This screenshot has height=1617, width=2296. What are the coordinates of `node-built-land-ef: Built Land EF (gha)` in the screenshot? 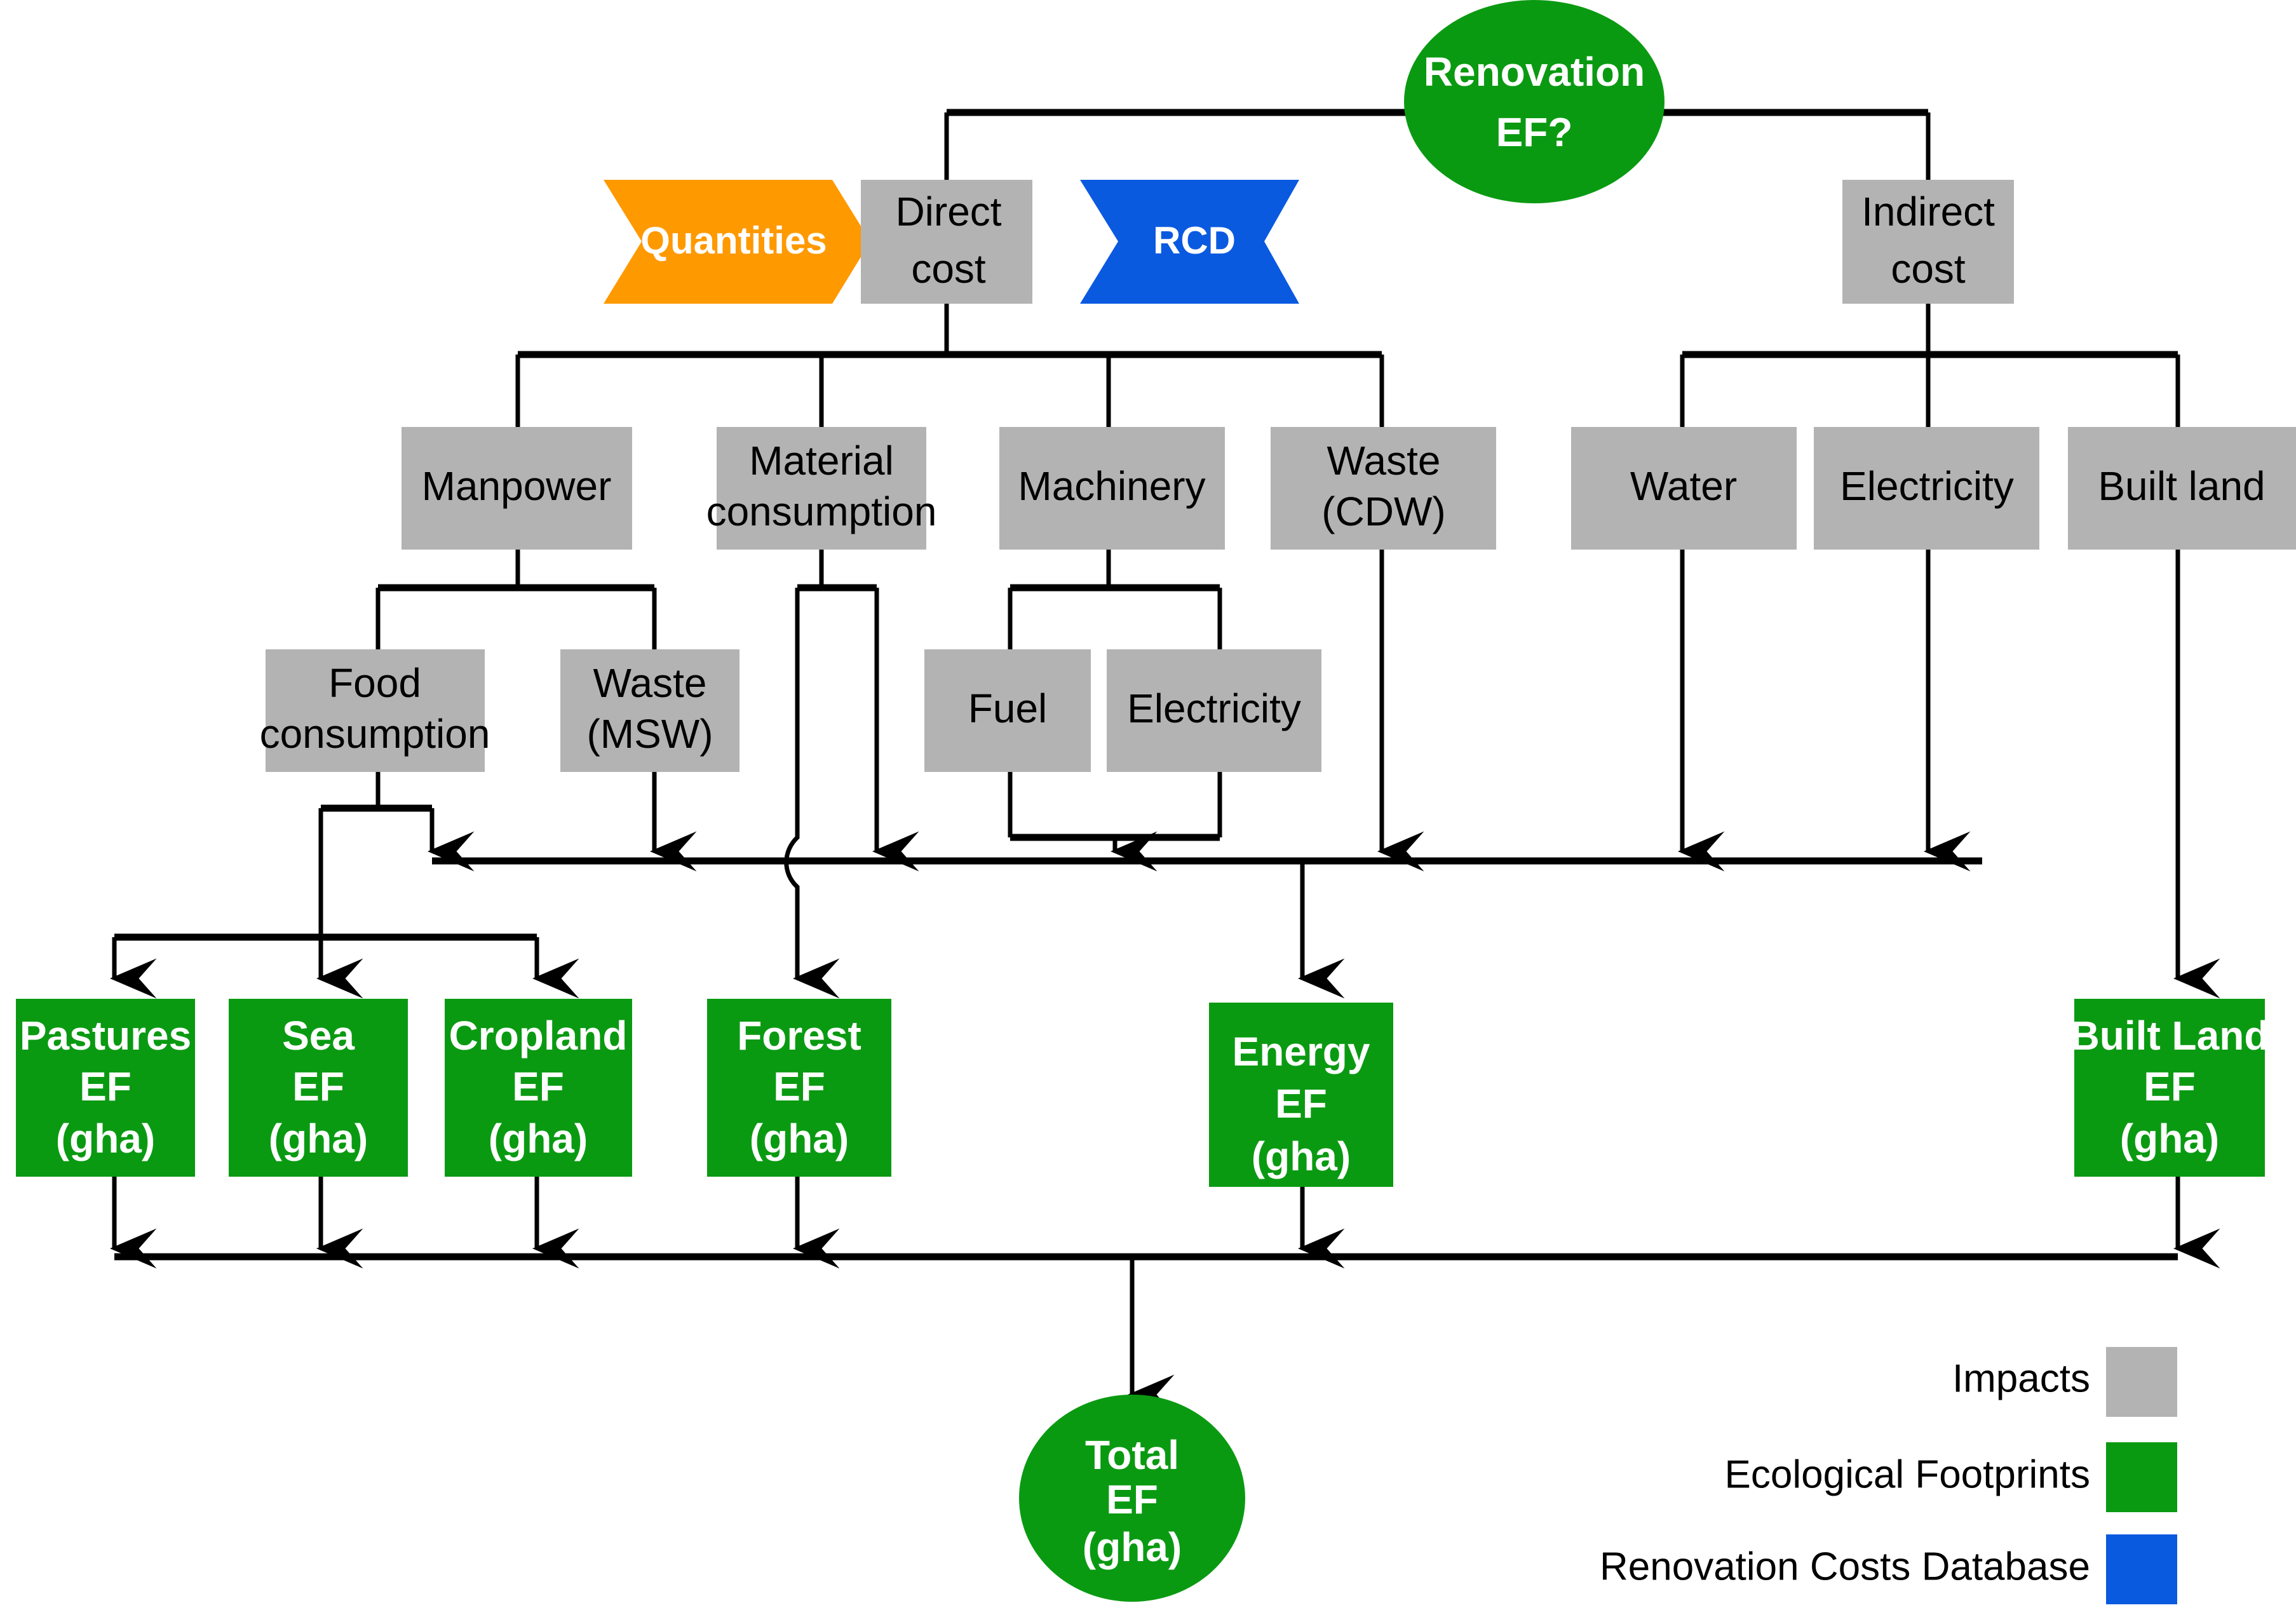 It's located at (2169, 1088).